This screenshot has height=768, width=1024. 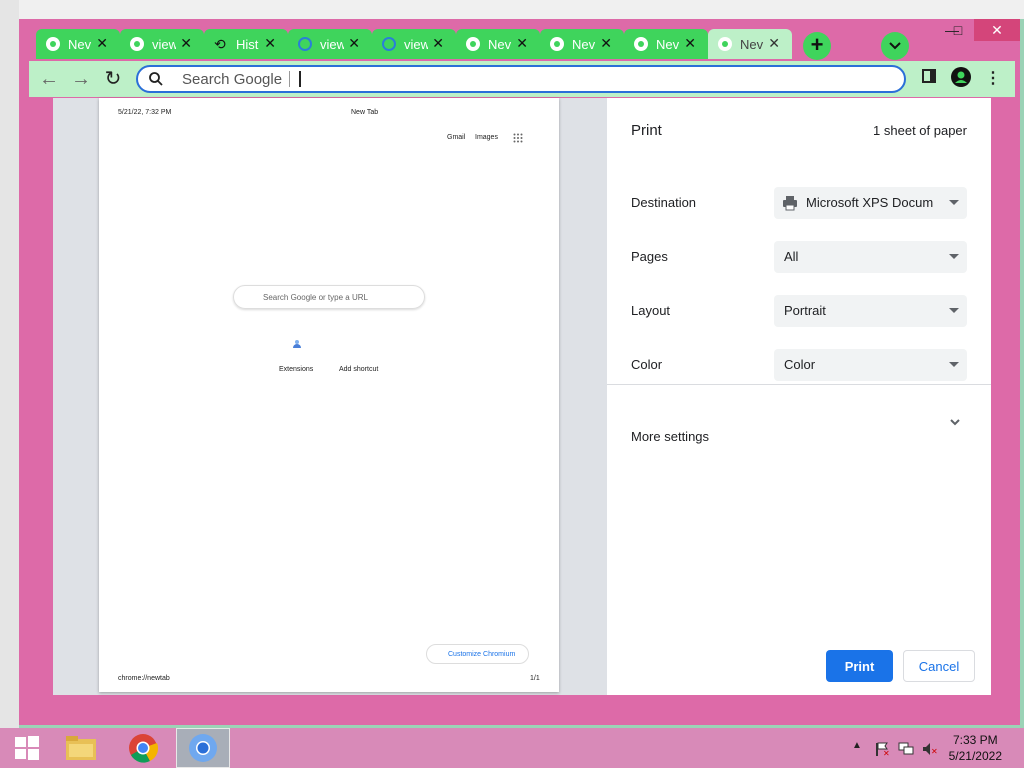 What do you see at coordinates (482, 654) in the screenshot?
I see `customize-chromium-label: Customize Chromium` at bounding box center [482, 654].